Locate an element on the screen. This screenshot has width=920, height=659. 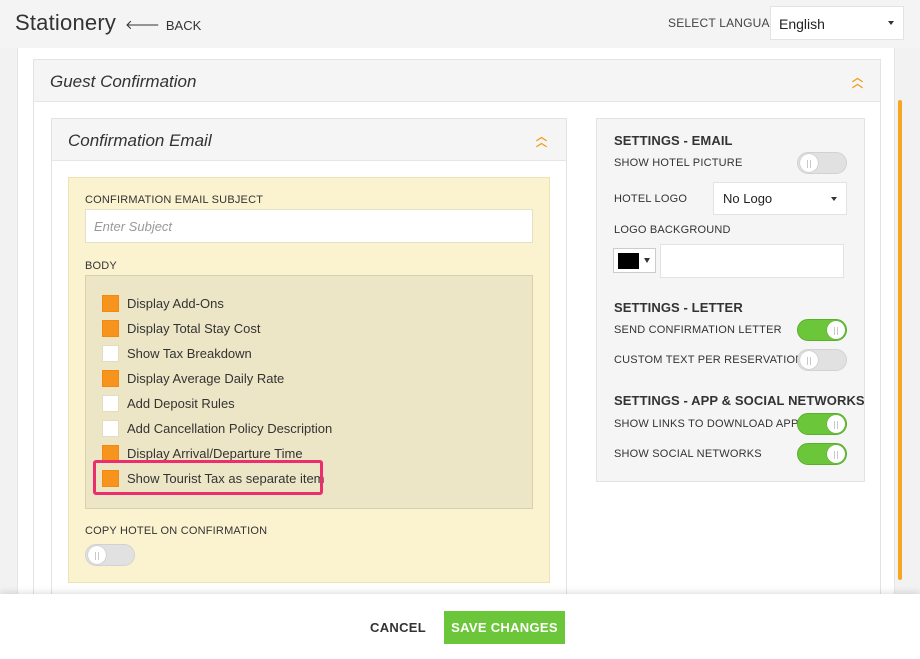
option-show-tax-breakdown: Show Tax Breakdown is located at coordinates (177, 353).